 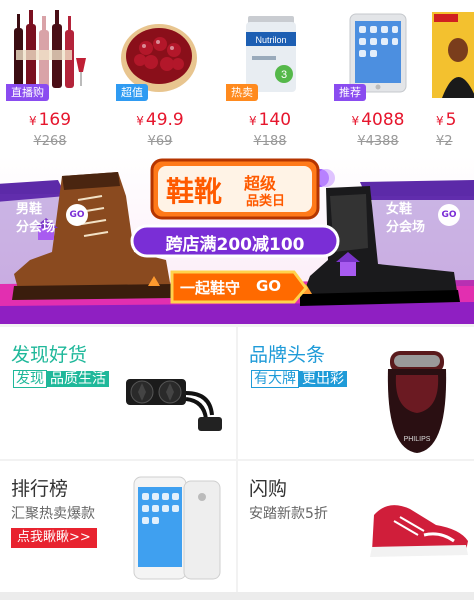 I want to click on title-main: 鞋靴, so click(x=194, y=191).